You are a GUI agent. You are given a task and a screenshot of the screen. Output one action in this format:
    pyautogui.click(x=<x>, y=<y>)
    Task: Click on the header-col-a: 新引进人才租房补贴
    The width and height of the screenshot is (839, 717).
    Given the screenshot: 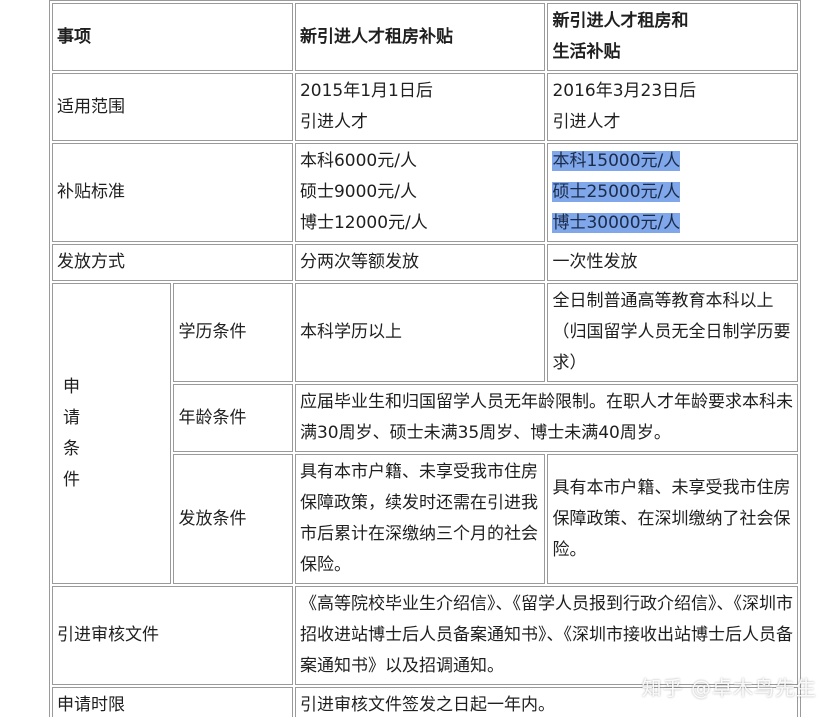 What is the action you would take?
    pyautogui.click(x=420, y=37)
    